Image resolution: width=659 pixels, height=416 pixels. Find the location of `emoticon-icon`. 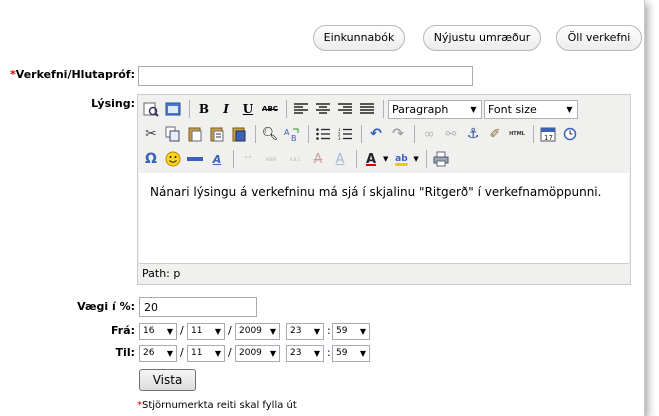

emoticon-icon is located at coordinates (173, 159).